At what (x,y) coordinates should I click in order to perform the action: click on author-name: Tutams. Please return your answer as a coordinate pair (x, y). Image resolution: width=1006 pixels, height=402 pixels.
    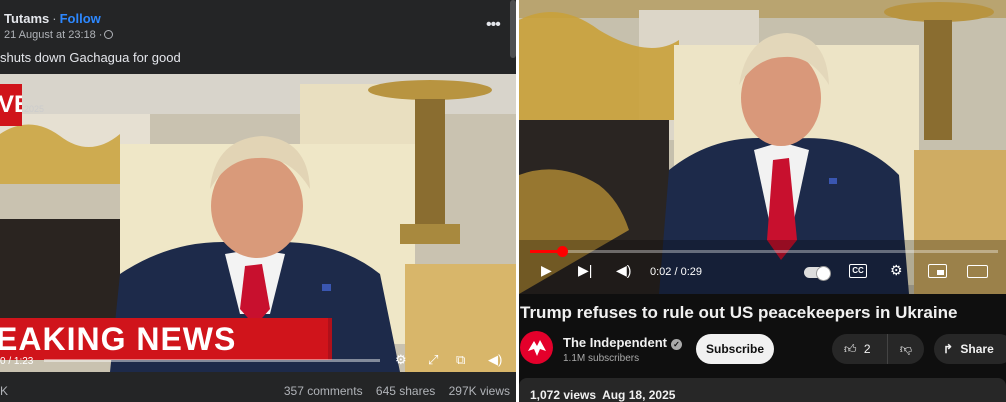
    Looking at the image, I should click on (26, 18).